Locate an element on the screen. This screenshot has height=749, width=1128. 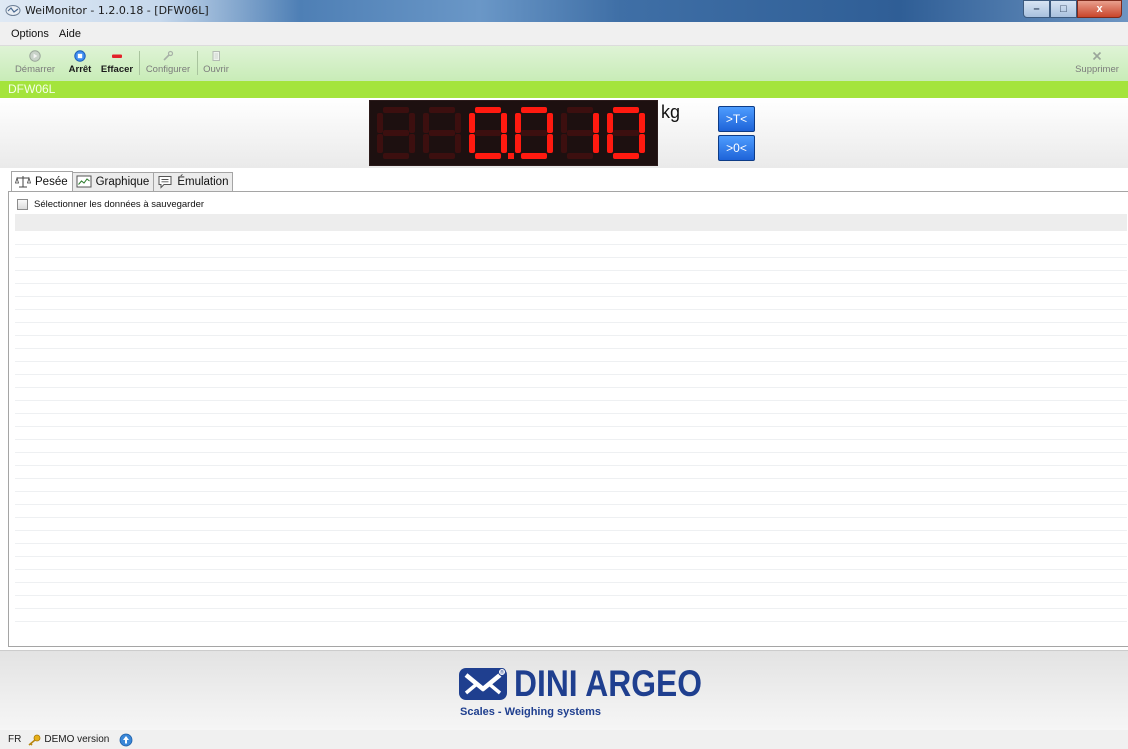
start-button: Démarrer is located at coordinates (35, 63).